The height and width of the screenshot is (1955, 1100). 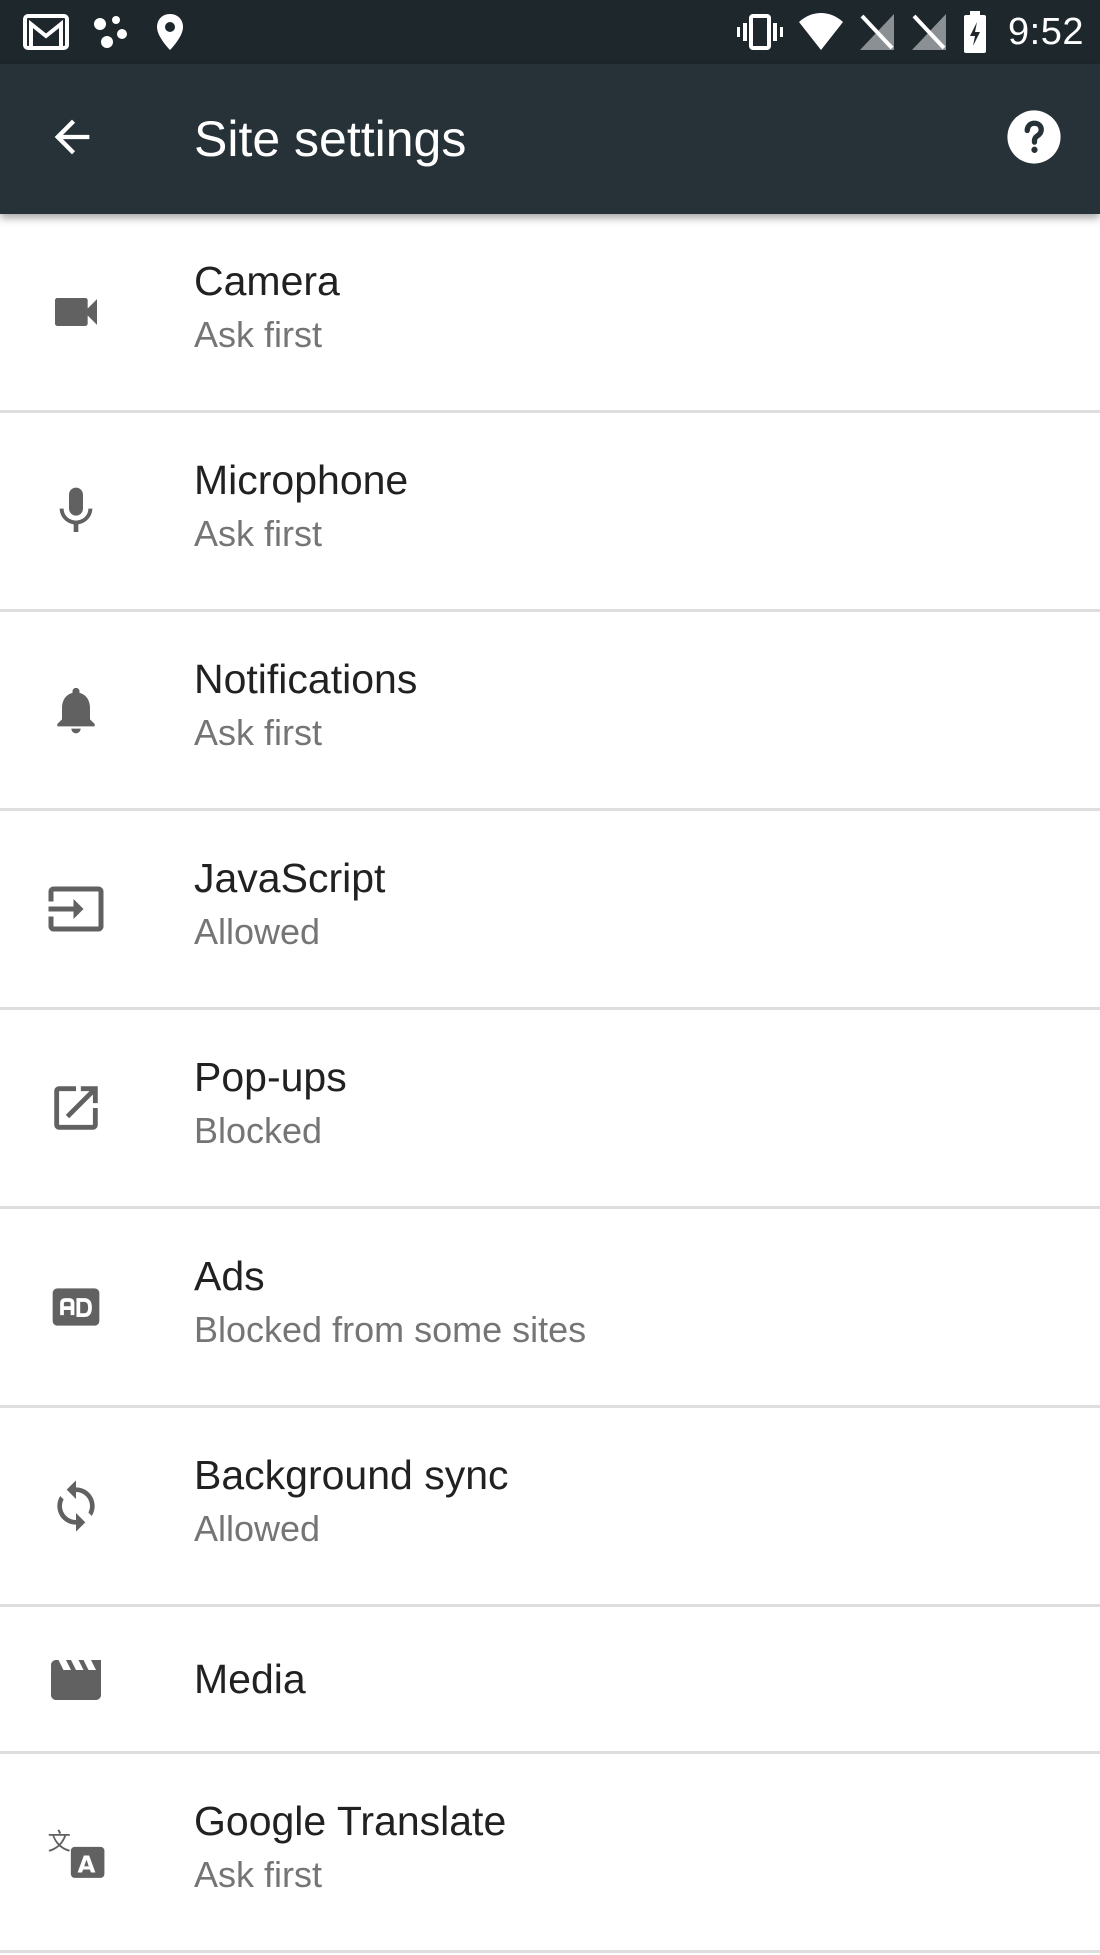 I want to click on wifi-icon, so click(x=821, y=32).